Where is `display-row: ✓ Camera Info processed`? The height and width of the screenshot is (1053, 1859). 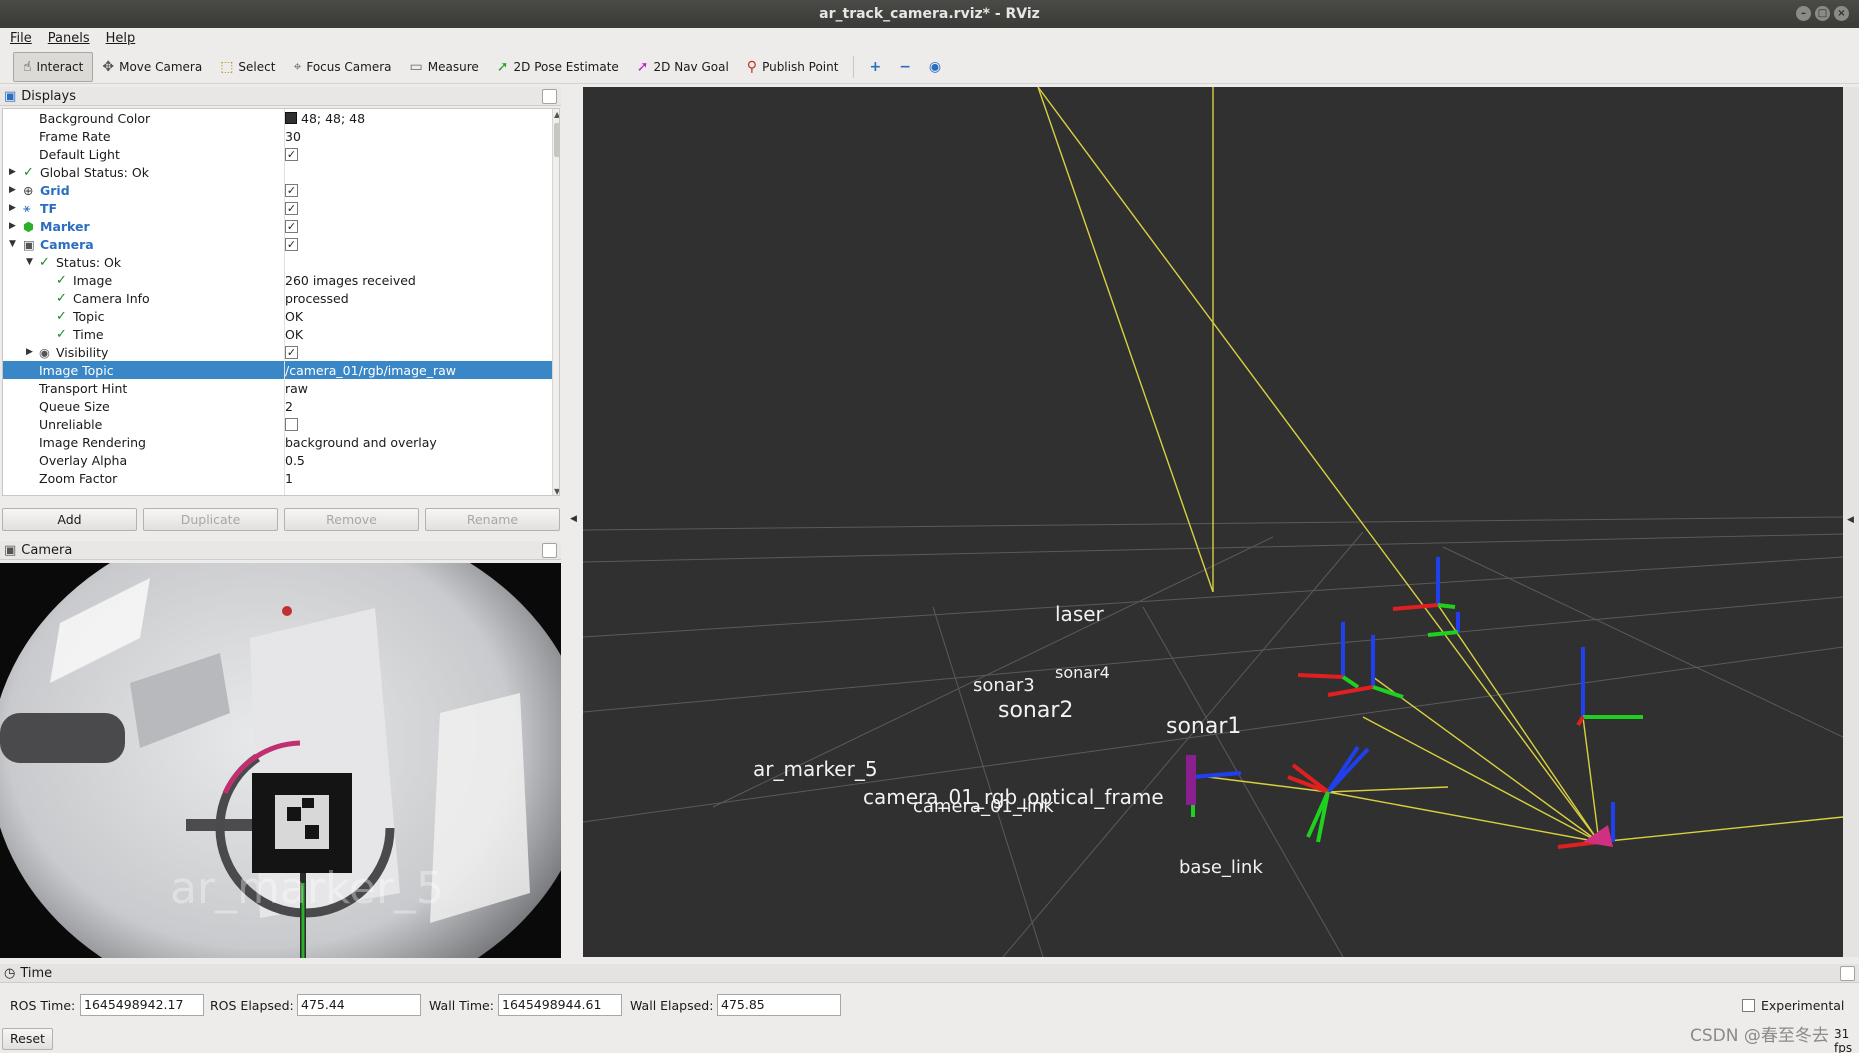 display-row: ✓ Camera Info processed is located at coordinates (281, 298).